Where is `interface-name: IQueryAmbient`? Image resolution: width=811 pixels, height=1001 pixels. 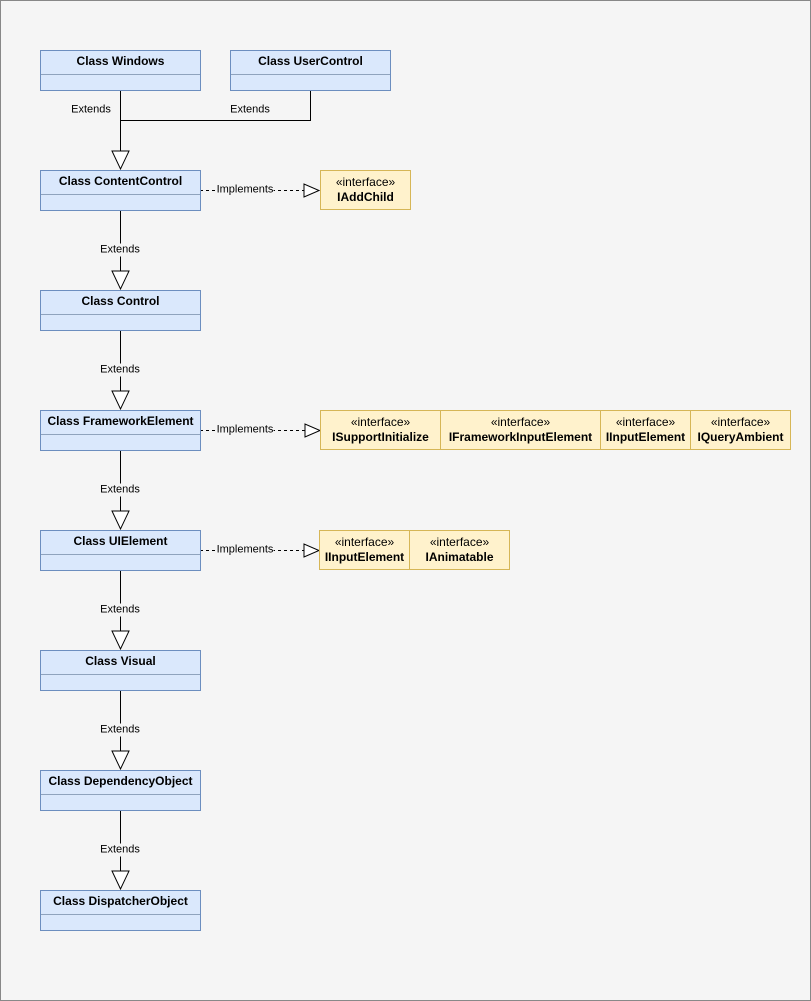 interface-name: IQueryAmbient is located at coordinates (740, 437).